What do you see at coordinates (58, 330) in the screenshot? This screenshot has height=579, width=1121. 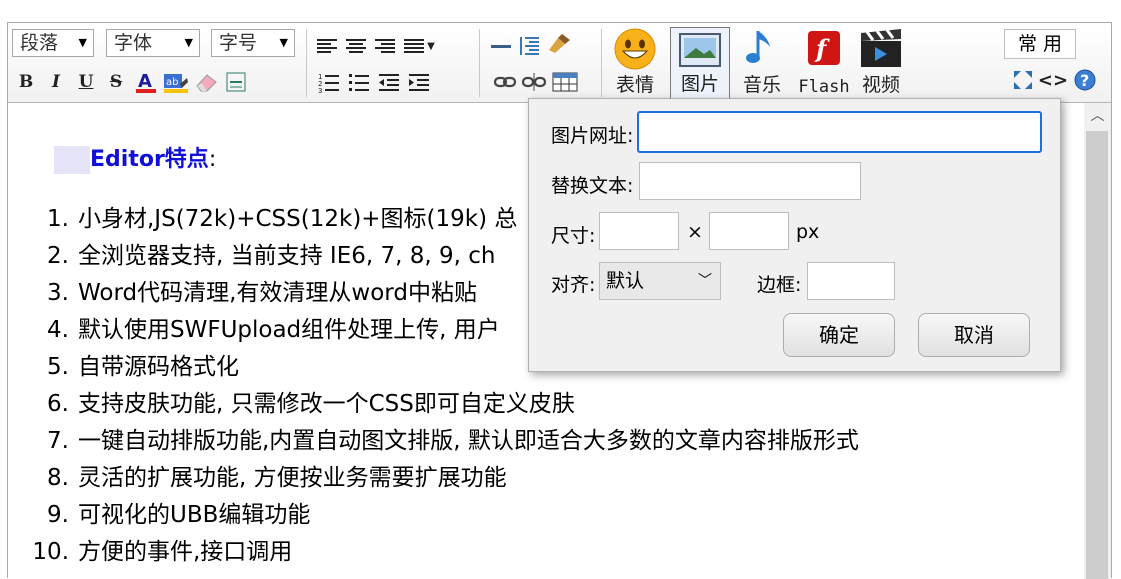 I see `list-item-number: 4.` at bounding box center [58, 330].